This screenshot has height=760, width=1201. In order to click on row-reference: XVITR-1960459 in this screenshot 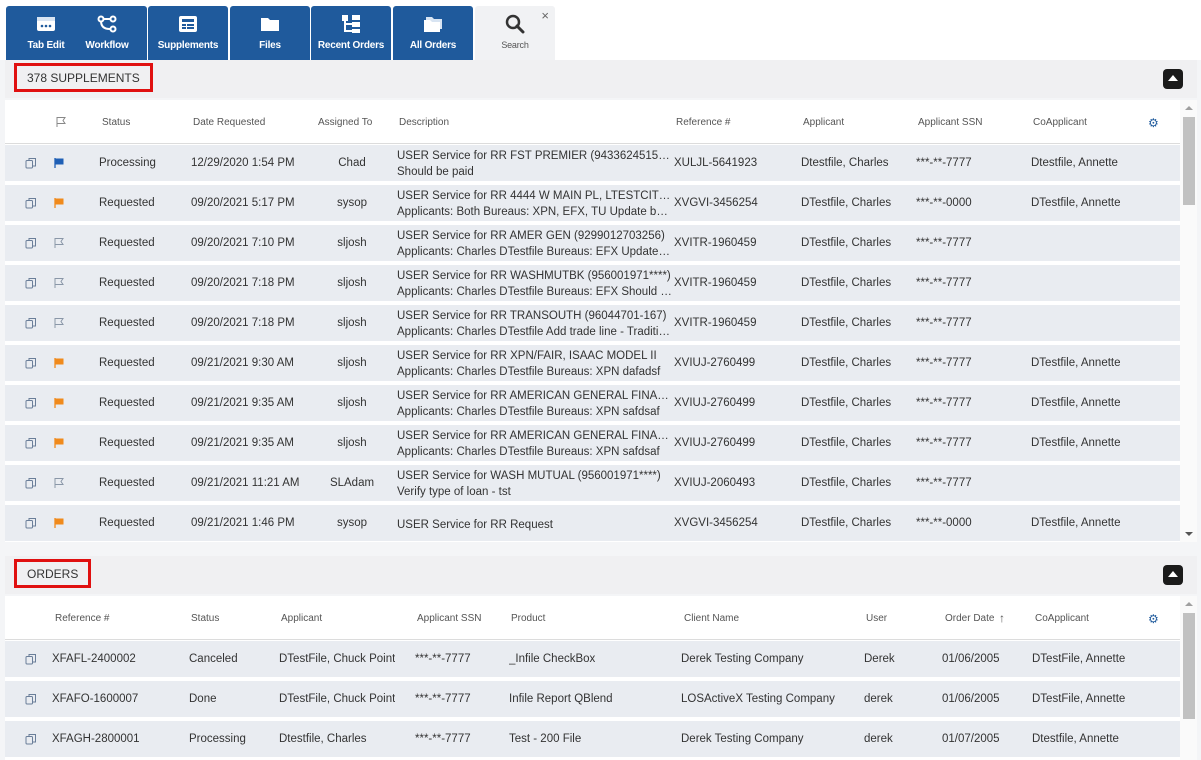, I will do `click(715, 283)`.